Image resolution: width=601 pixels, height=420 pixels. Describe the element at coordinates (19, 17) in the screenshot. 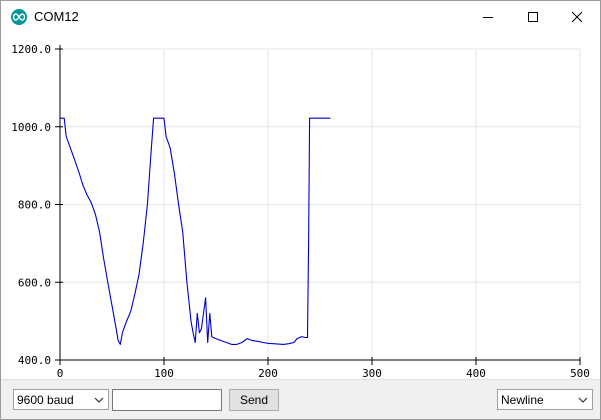

I see `arduino-infinity-icon` at that location.